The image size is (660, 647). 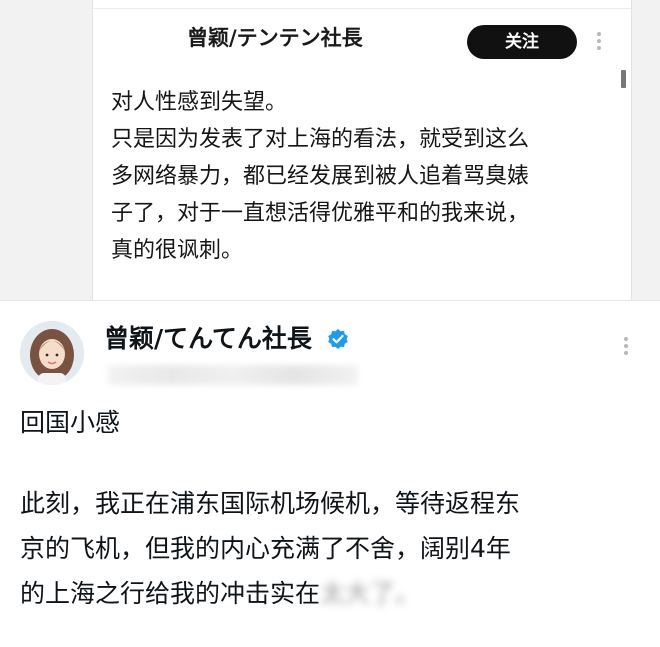 I want to click on tweet-line: 的上海之行给我的冲击实在太大了。, so click(x=330, y=593).